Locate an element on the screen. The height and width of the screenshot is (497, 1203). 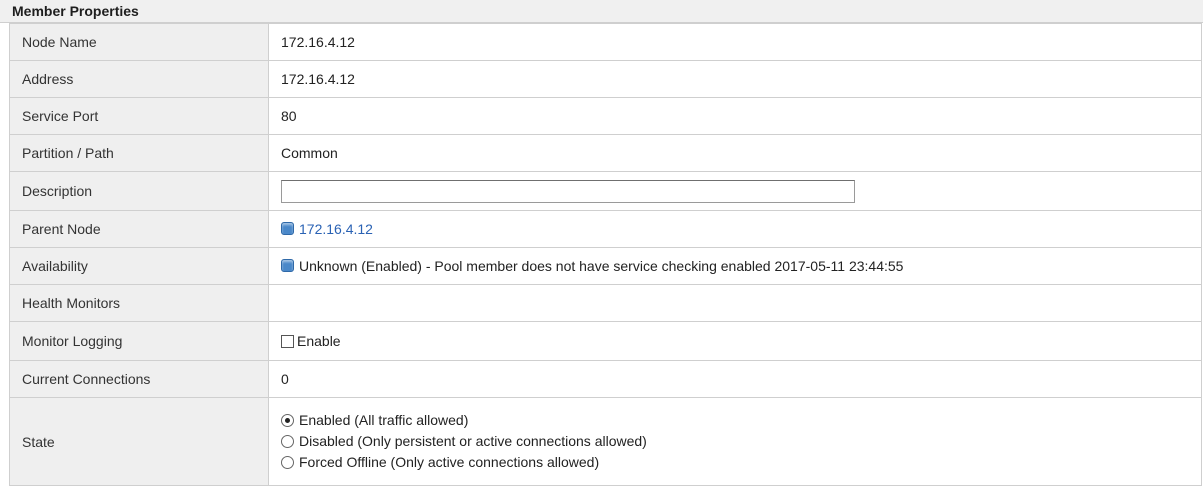
node-name-value: 172.16.4.12 is located at coordinates (735, 42).